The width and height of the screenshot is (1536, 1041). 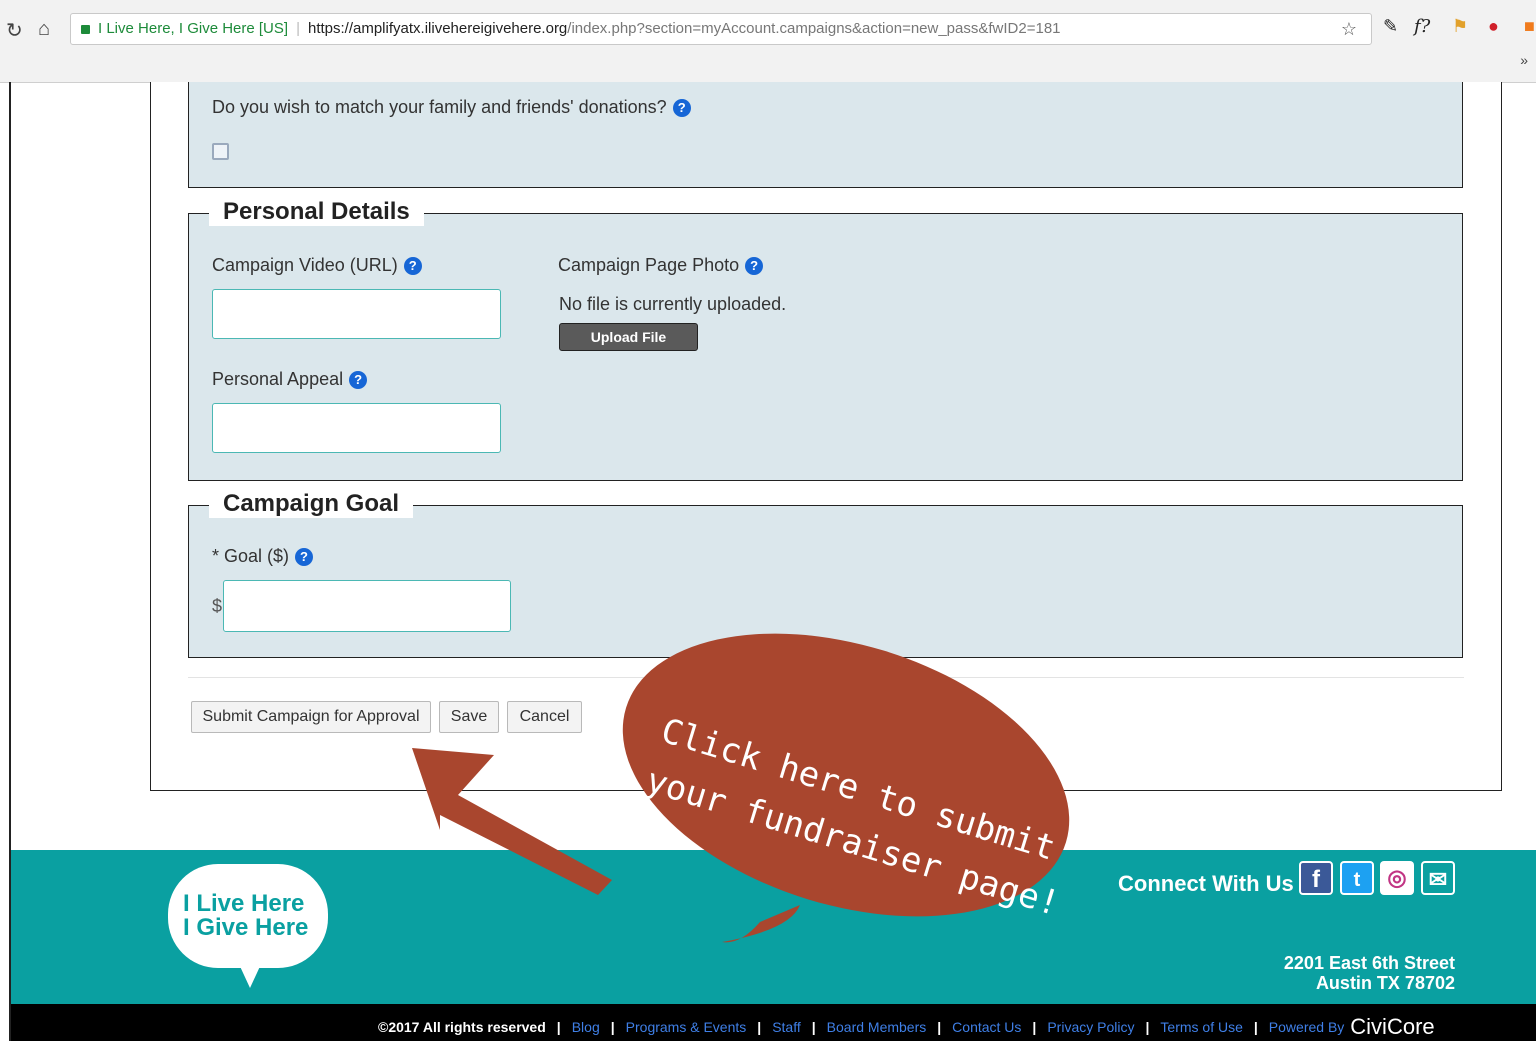 What do you see at coordinates (512, 821) in the screenshot?
I see `annotation-arrow` at bounding box center [512, 821].